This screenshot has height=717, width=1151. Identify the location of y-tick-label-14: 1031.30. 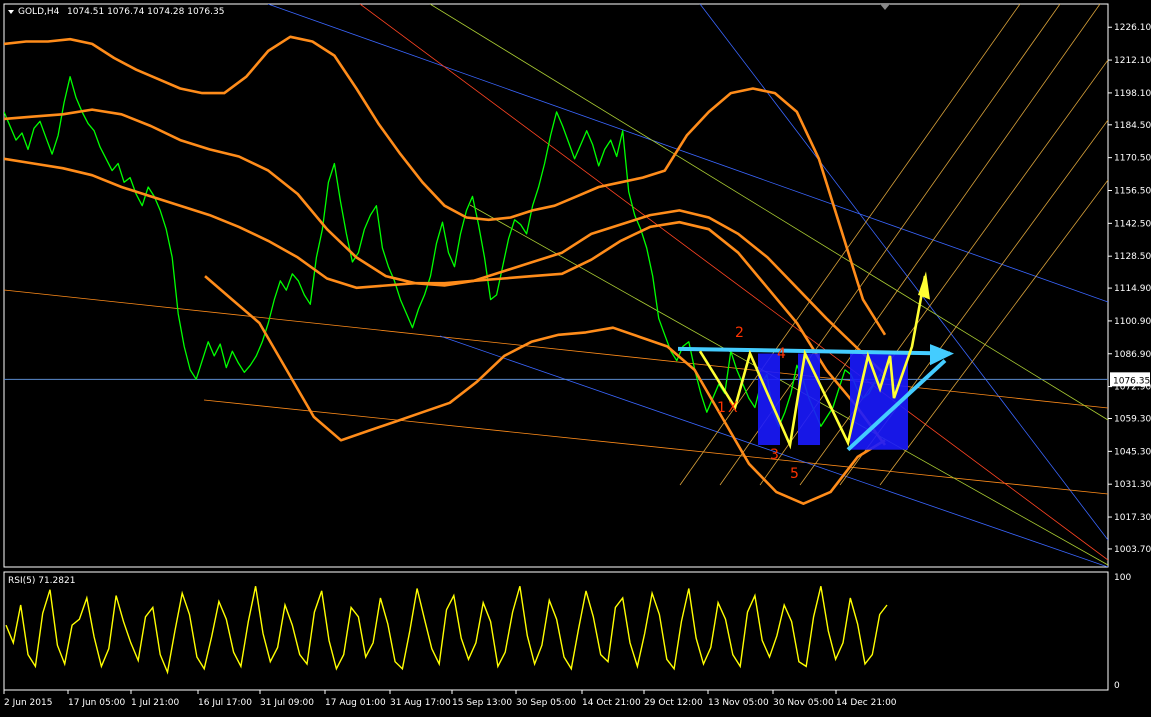
(1132, 485).